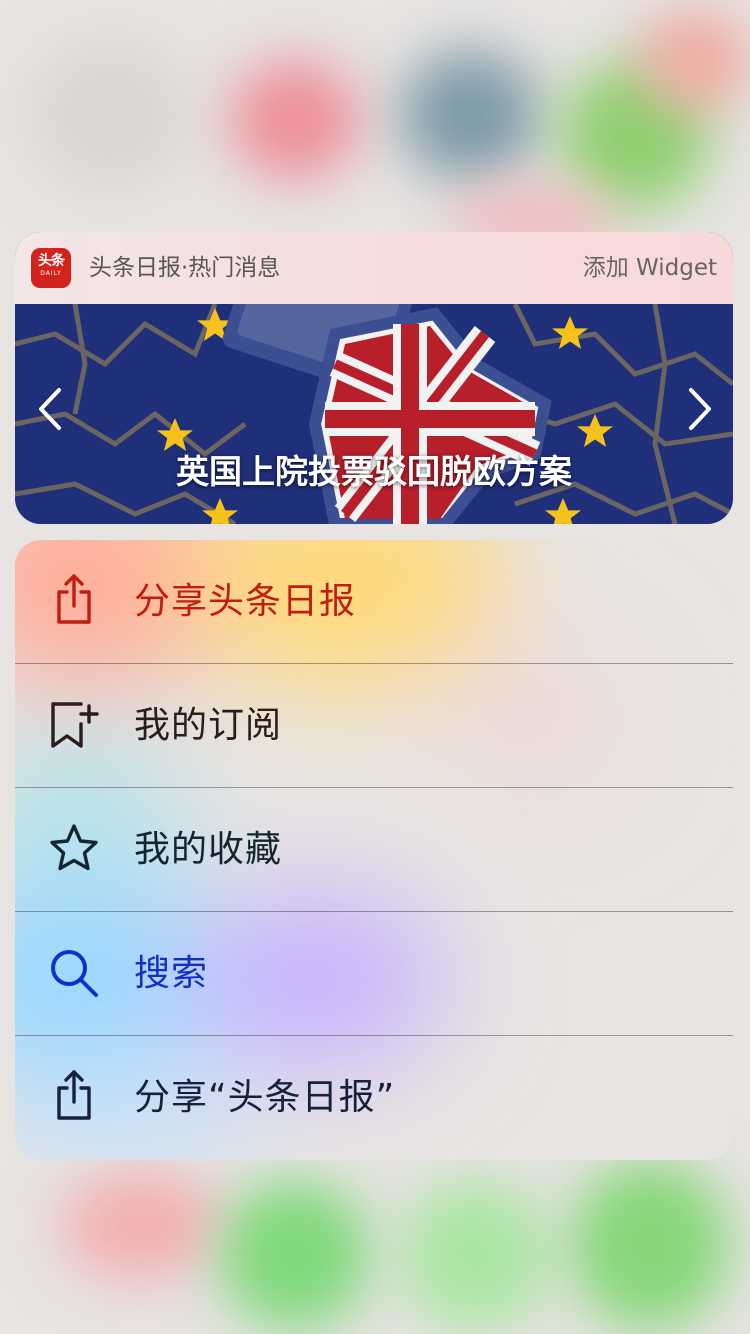 The image size is (750, 1334). Describe the element at coordinates (374, 974) in the screenshot. I see `menu-item-search: 搜索` at that location.